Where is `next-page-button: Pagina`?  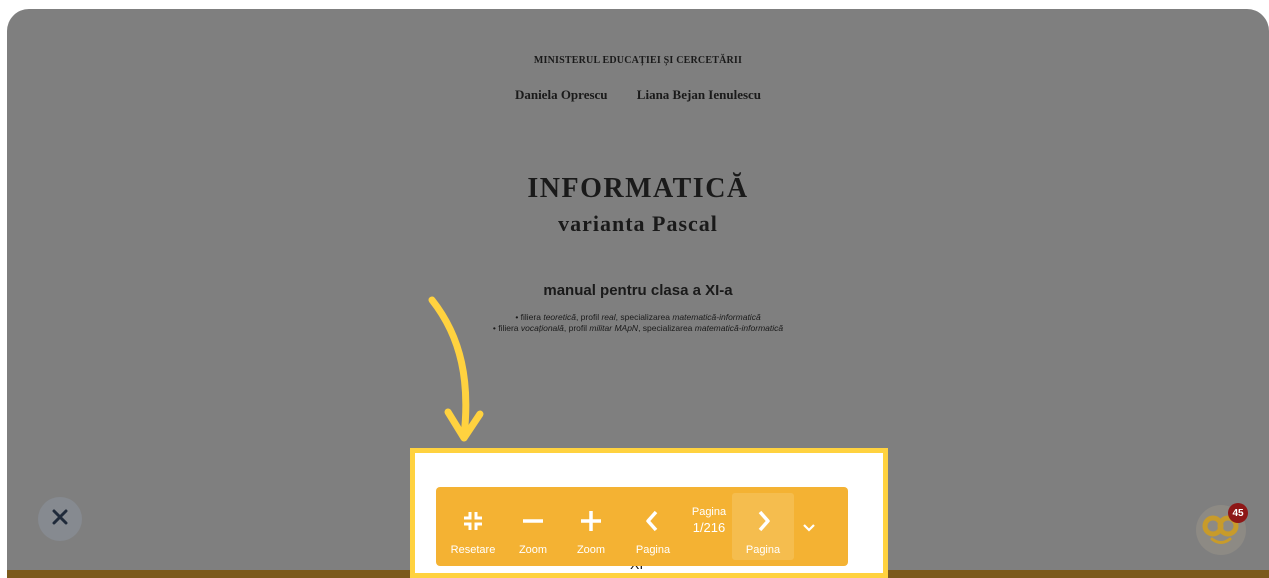
next-page-button: Pagina is located at coordinates (763, 526).